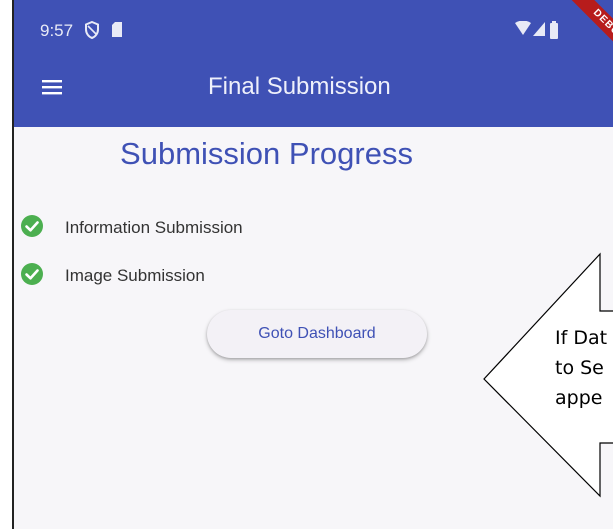 Image resolution: width=613 pixels, height=529 pixels. Describe the element at coordinates (154, 227) in the screenshot. I see `step-label: Information Submission` at that location.